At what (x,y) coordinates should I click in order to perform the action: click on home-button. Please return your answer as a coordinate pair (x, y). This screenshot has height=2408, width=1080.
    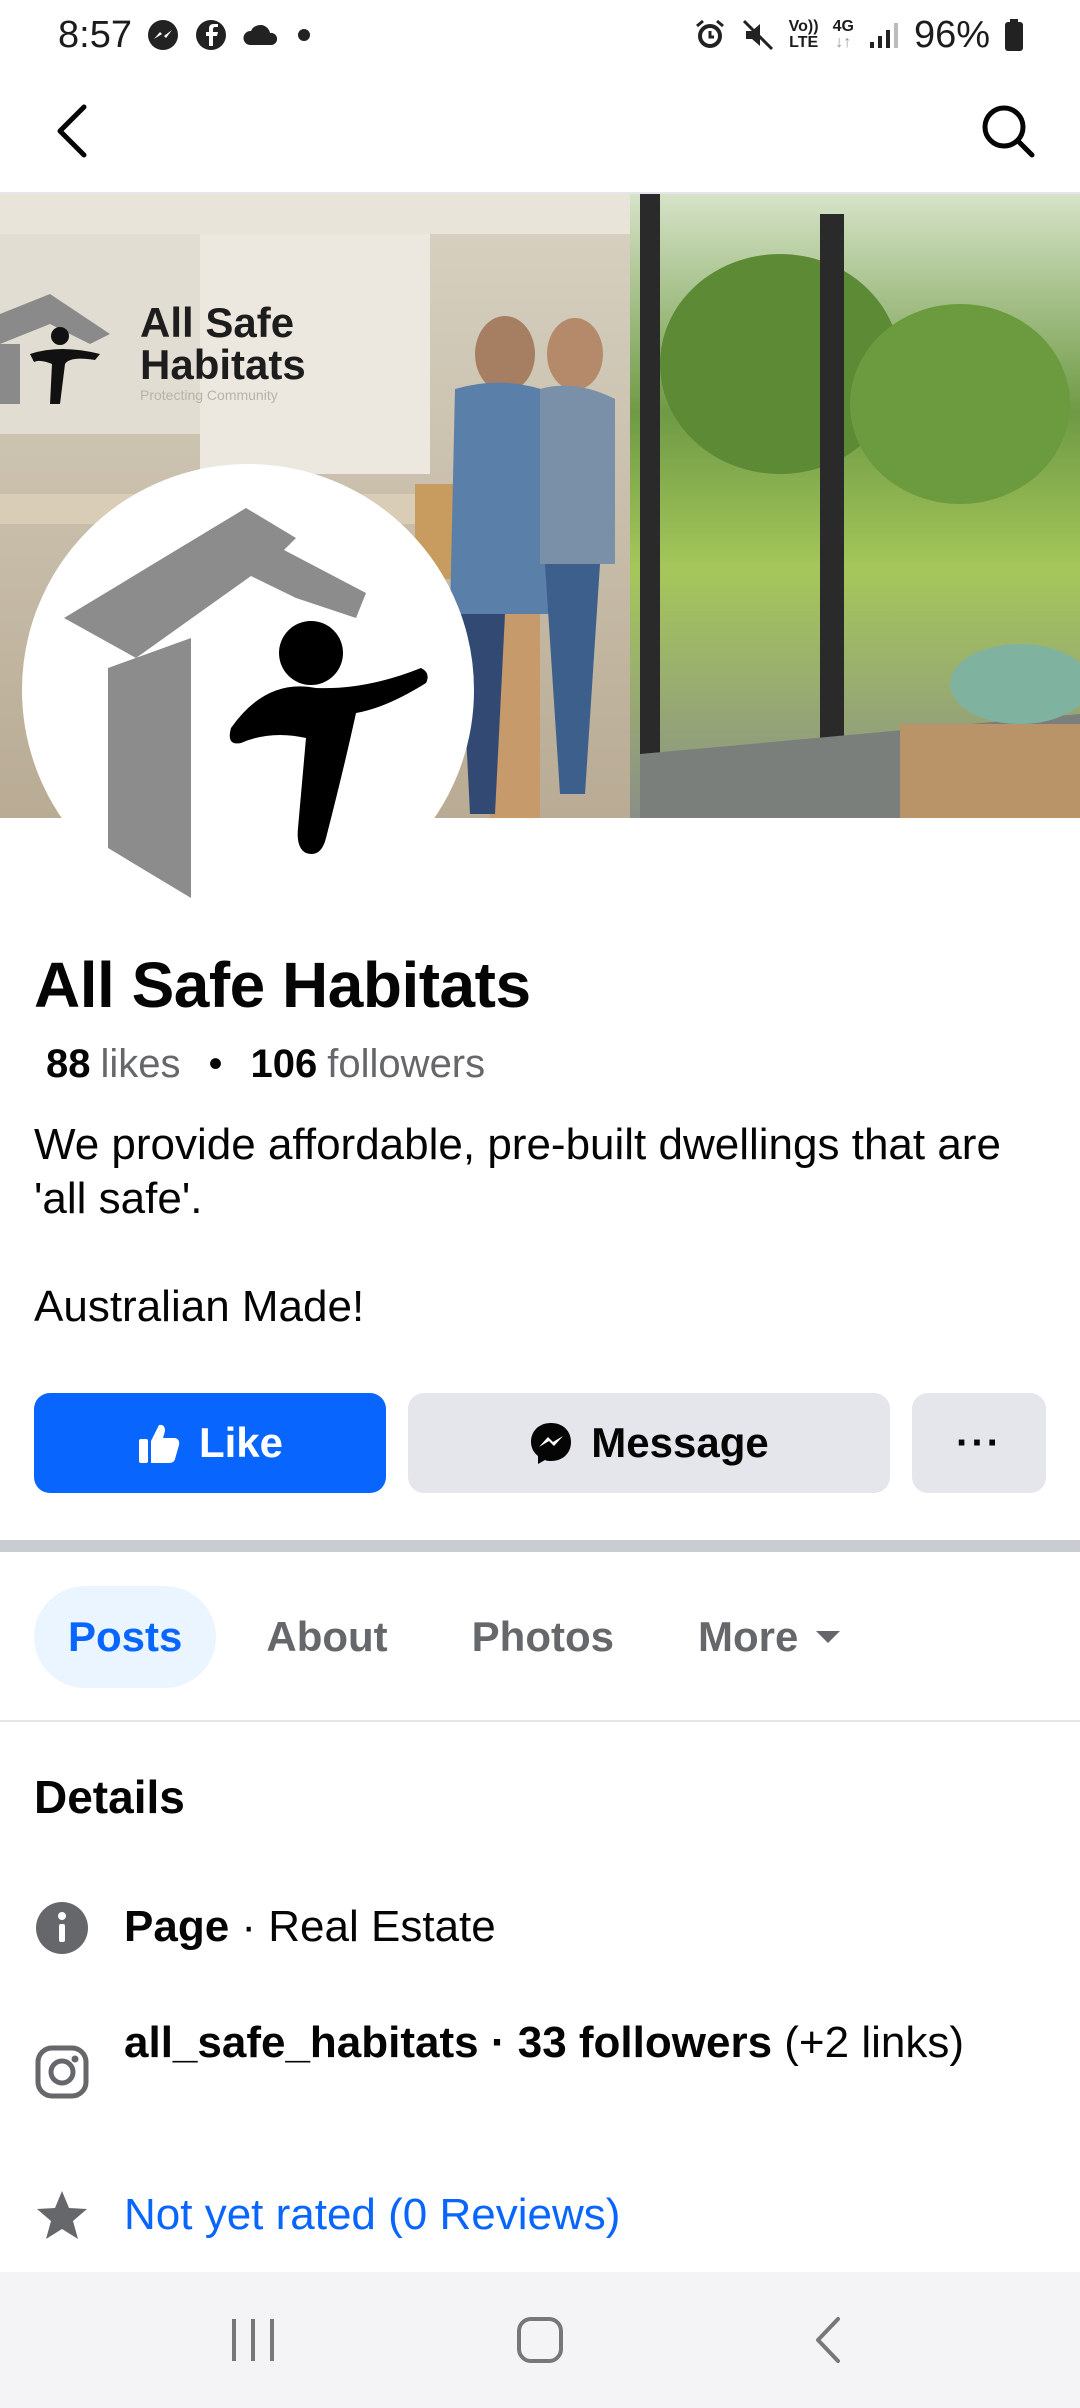
    Looking at the image, I should click on (540, 2340).